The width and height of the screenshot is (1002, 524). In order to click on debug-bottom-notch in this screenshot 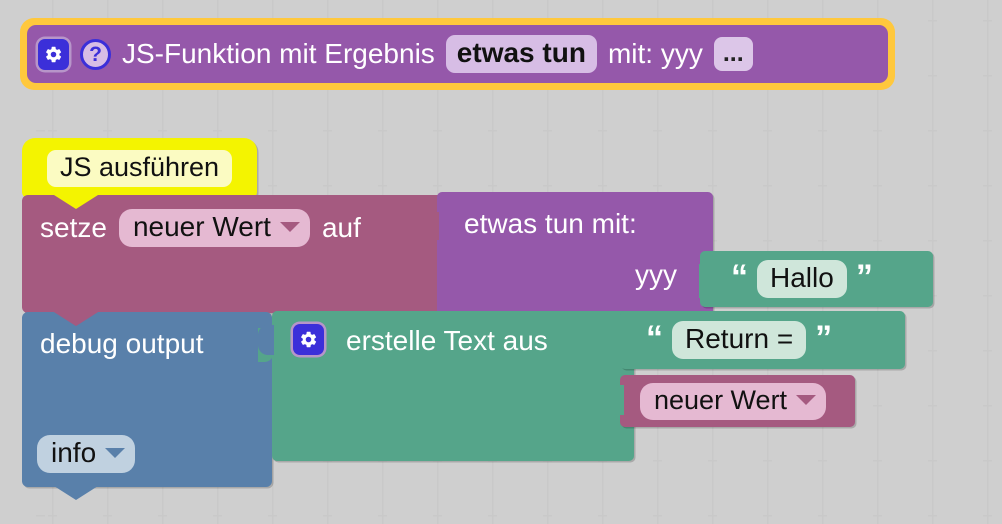, I will do `click(76, 493)`.